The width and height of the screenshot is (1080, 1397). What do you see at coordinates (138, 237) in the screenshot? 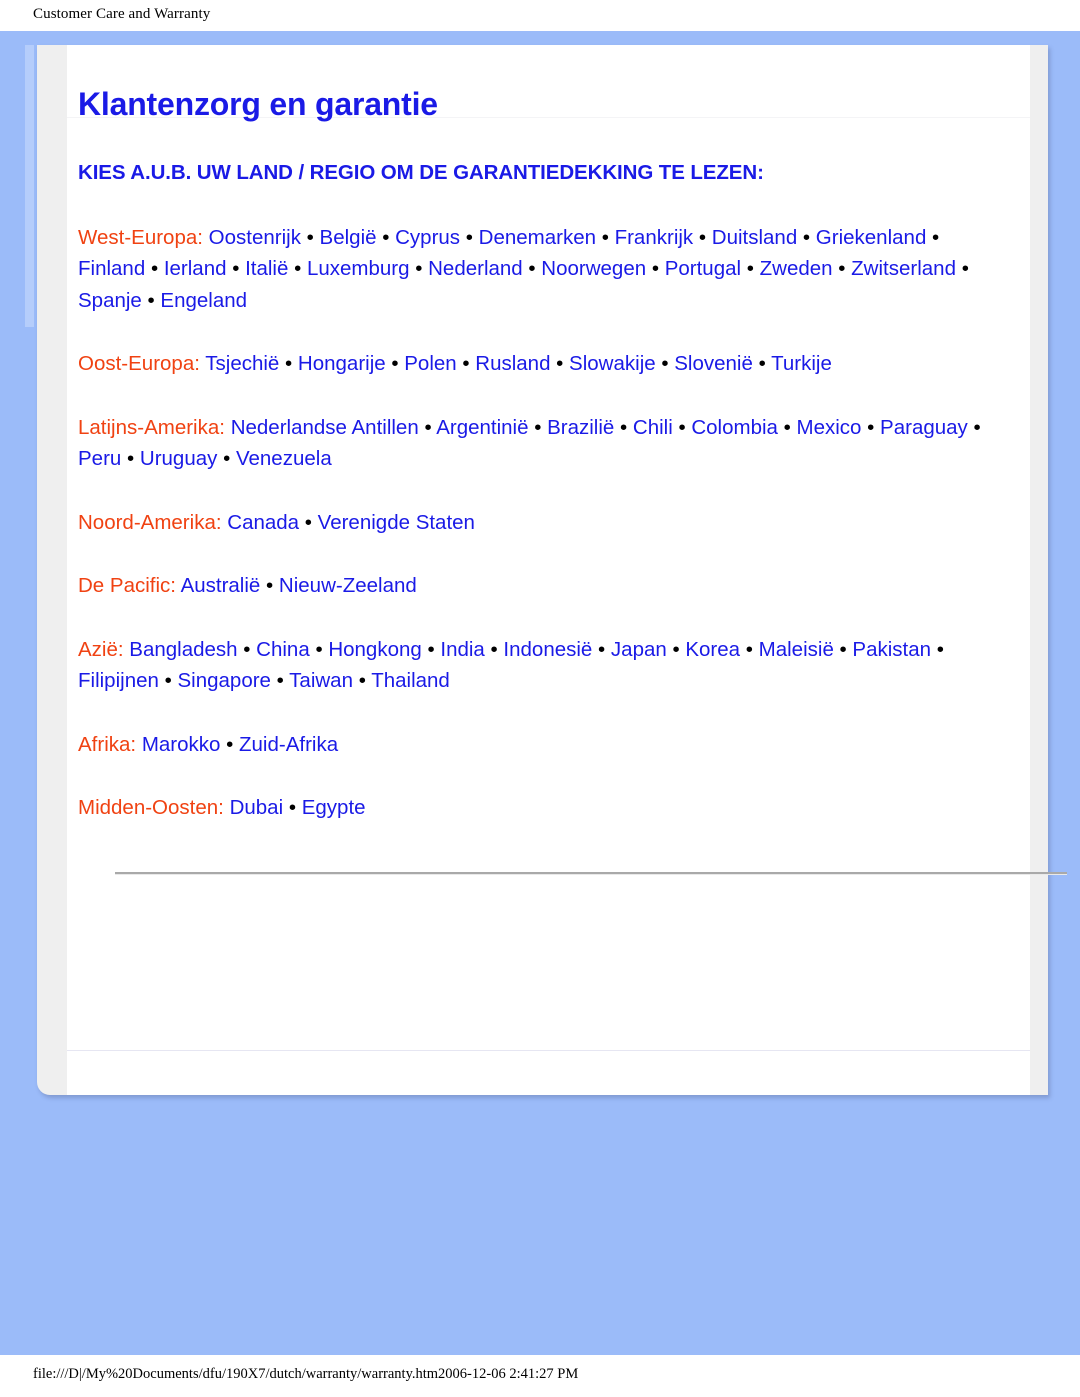
I see `region-label-west-europa: West-Europa` at bounding box center [138, 237].